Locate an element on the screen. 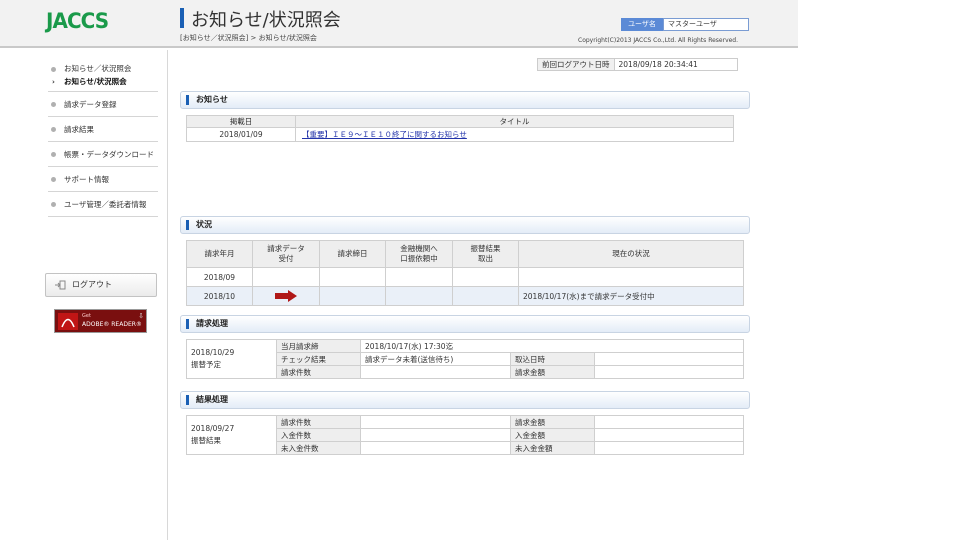 Image resolution: width=960 pixels, height=540 pixels. logout-label: ログアウト is located at coordinates (92, 284).